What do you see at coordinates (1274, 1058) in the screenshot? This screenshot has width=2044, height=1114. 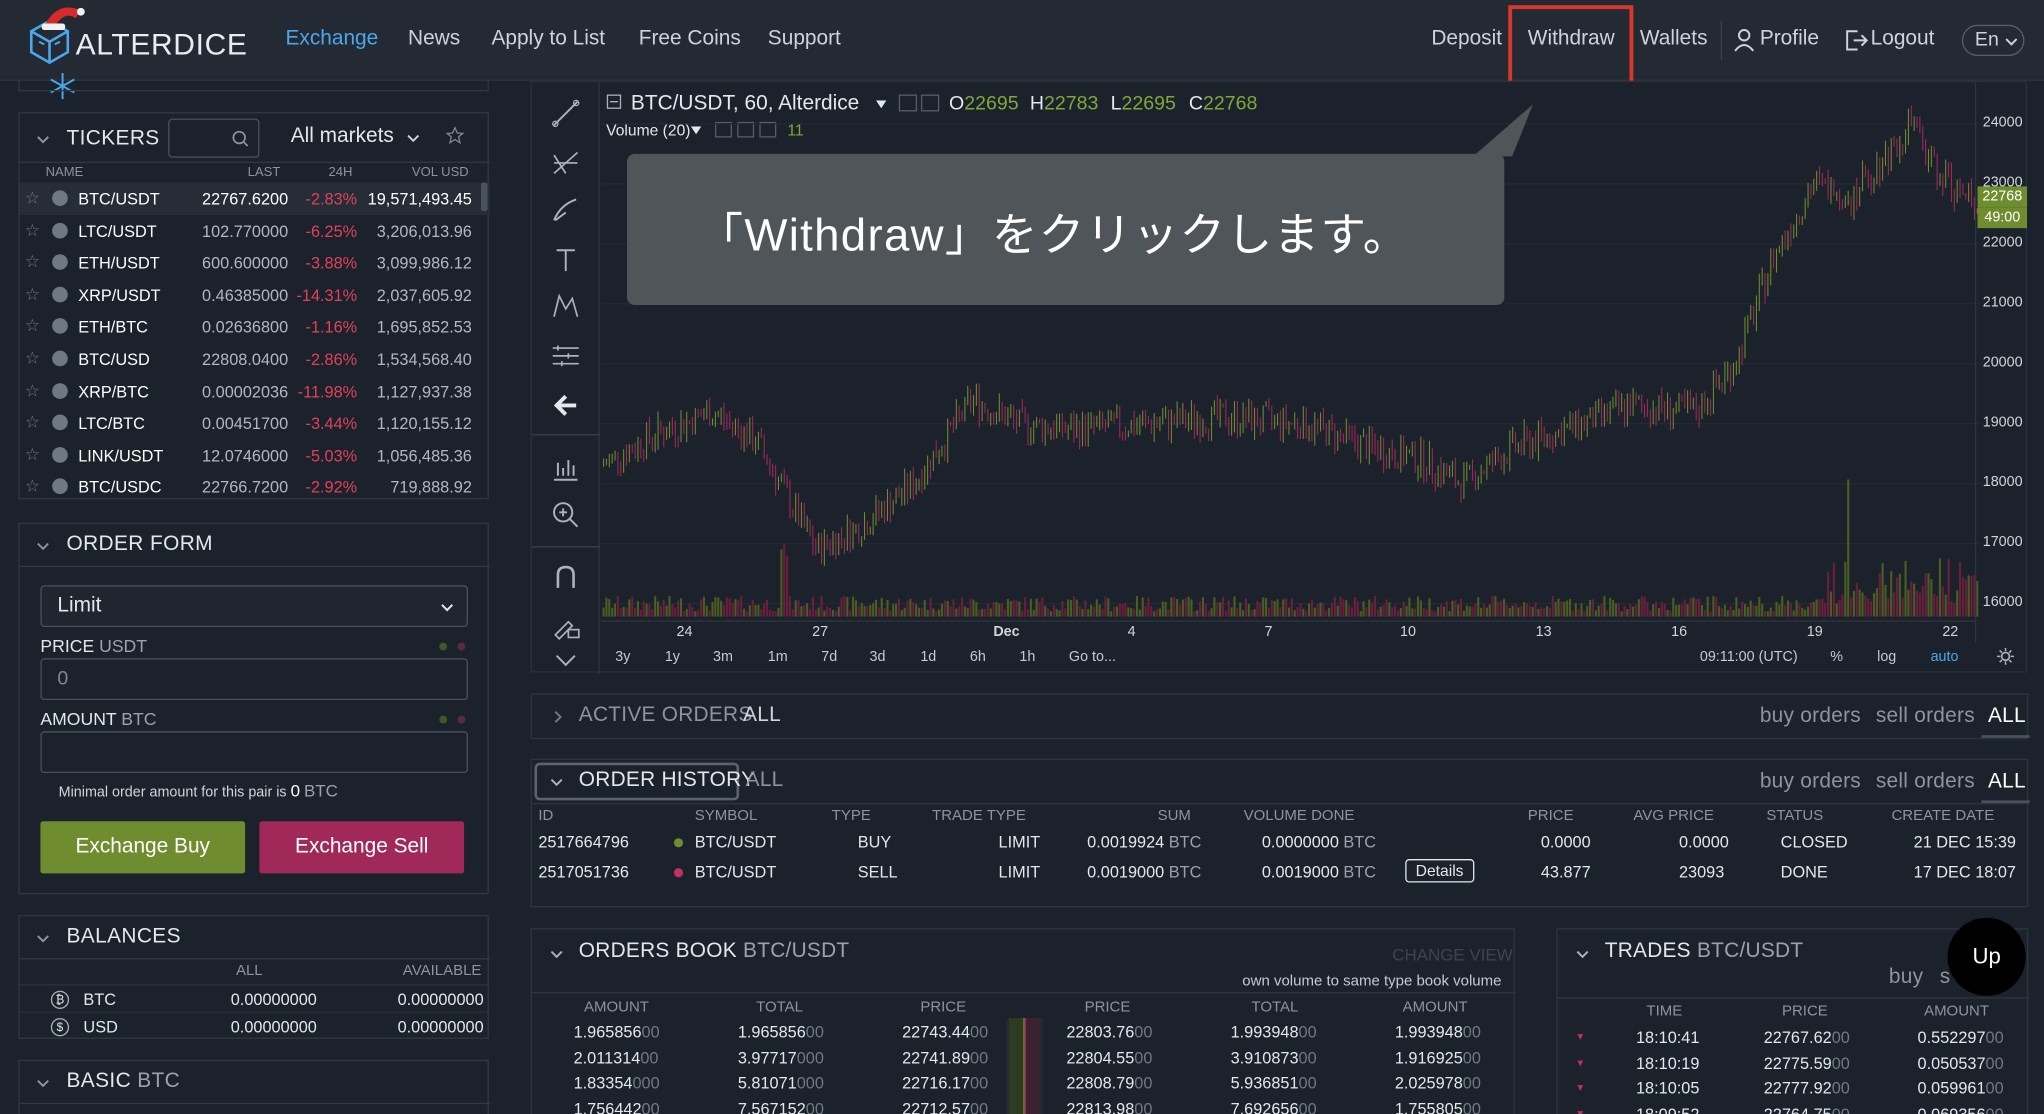 I see `orders-book-cell: 3.91087300` at bounding box center [1274, 1058].